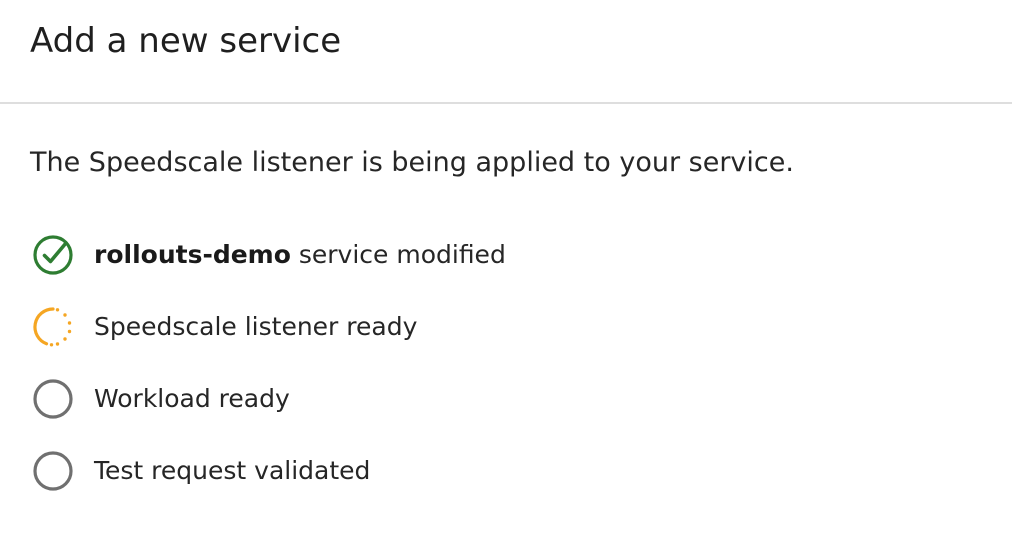 The height and width of the screenshot is (554, 1012). What do you see at coordinates (256, 326) in the screenshot?
I see `step-label: Speedscale listener ready` at bounding box center [256, 326].